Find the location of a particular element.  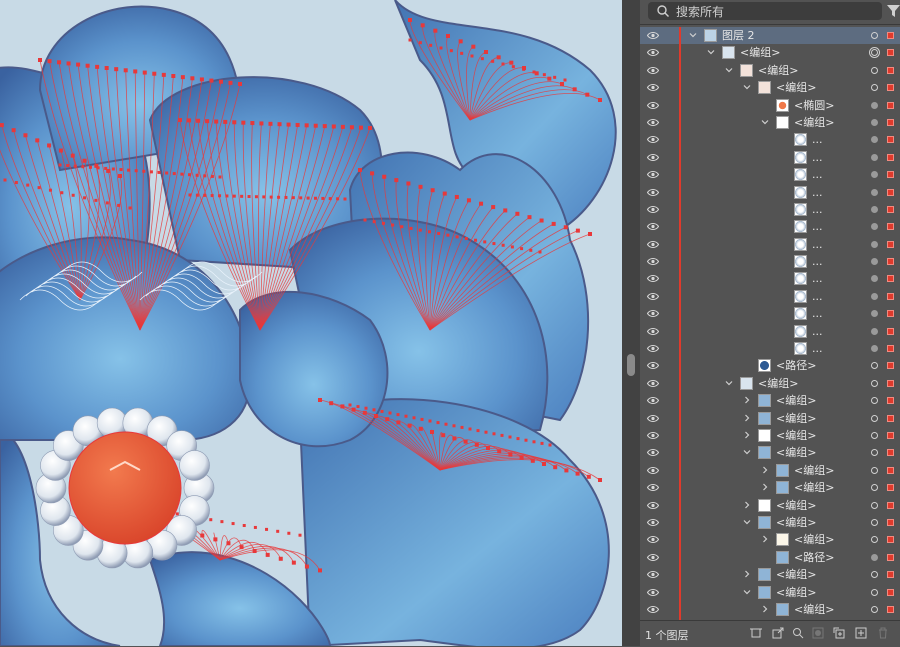

new-layer-icon is located at coordinates (861, 633).